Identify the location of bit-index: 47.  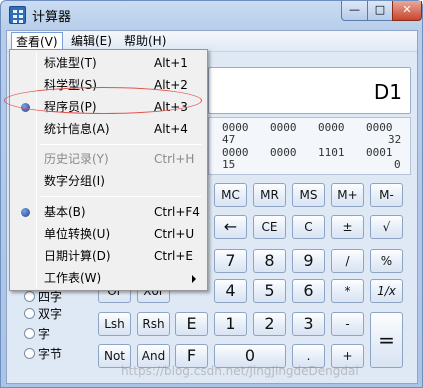
(229, 139).